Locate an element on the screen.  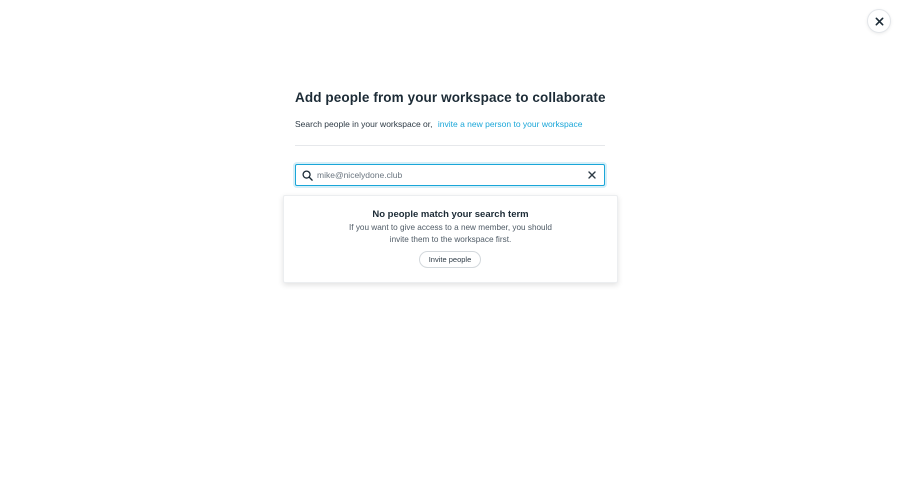
search-icon is located at coordinates (307, 175).